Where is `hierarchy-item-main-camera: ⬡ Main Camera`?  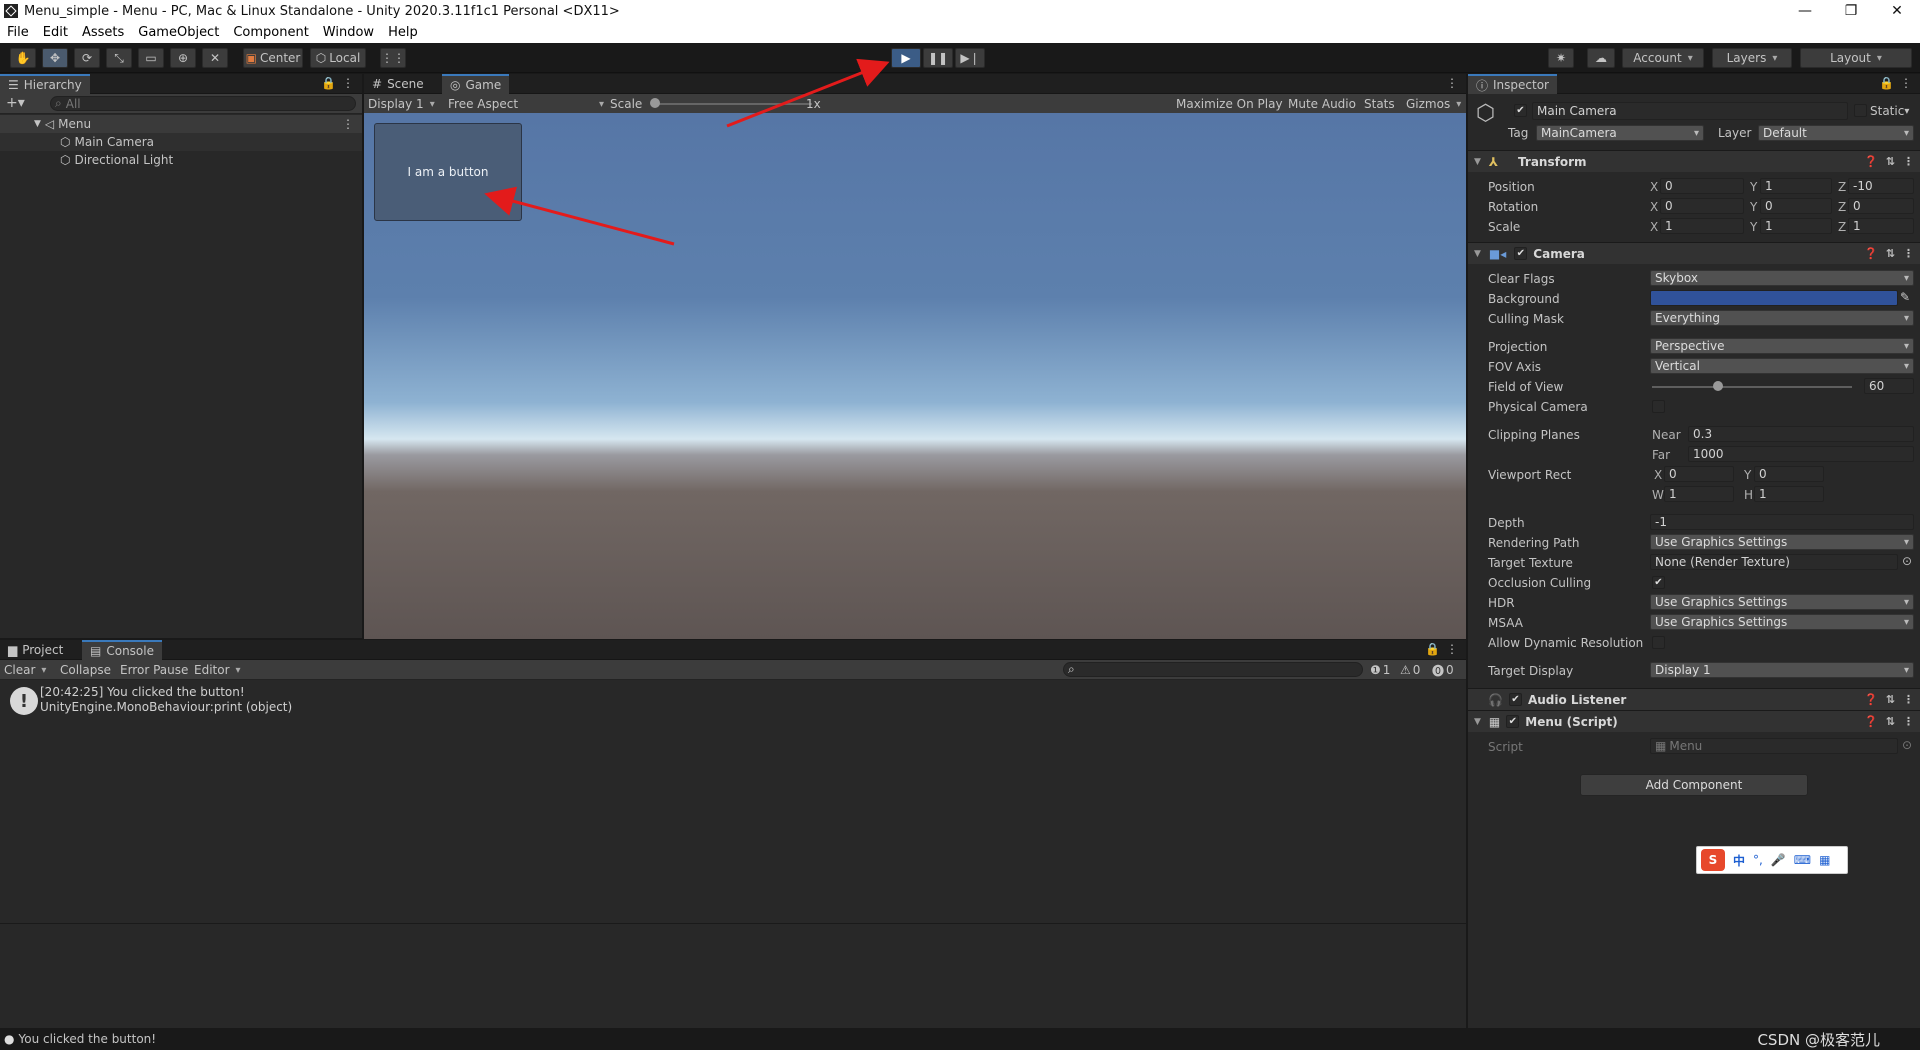 hierarchy-item-main-camera: ⬡ Main Camera is located at coordinates (181, 142).